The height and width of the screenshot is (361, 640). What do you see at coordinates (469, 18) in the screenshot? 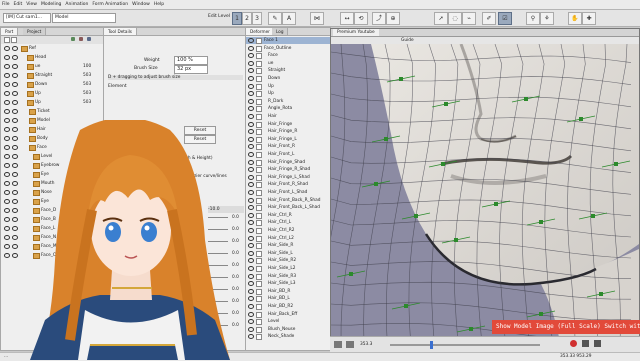
I see `warp-tool-icon: ⌁` at bounding box center [469, 18].